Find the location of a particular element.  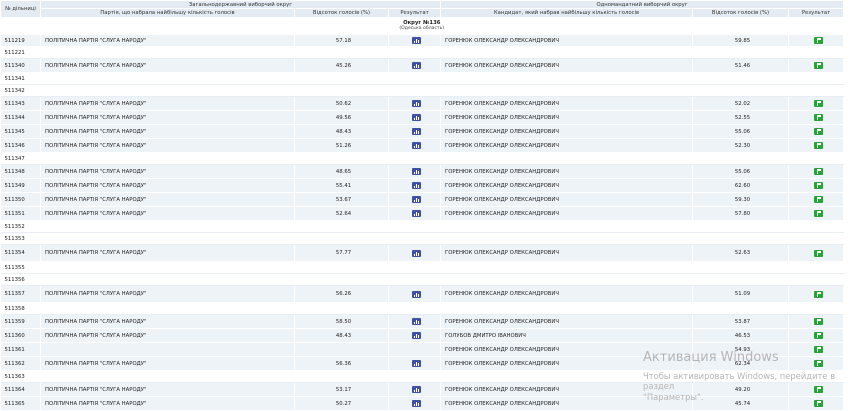

candidate-percent: 55.06 is located at coordinates (740, 171).